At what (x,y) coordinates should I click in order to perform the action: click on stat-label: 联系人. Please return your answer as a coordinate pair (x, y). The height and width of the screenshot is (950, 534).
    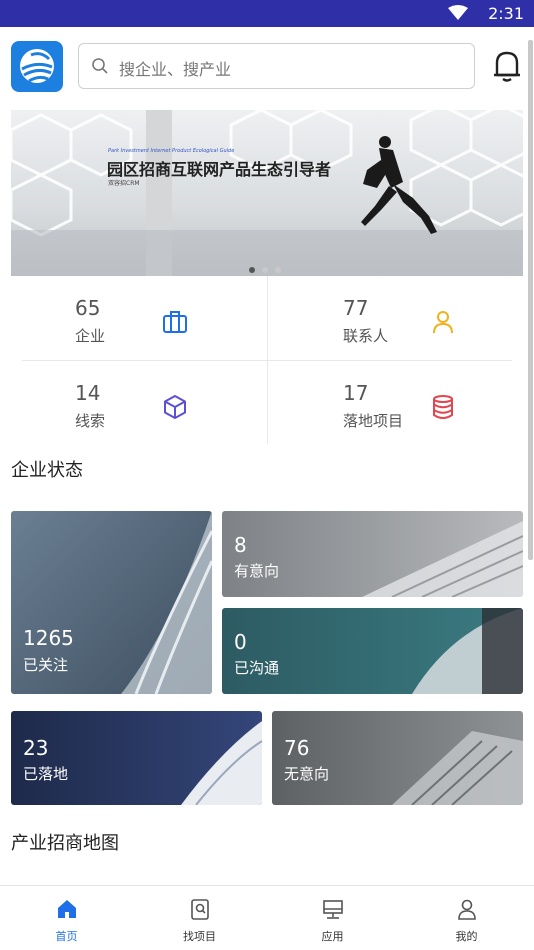
    Looking at the image, I should click on (366, 336).